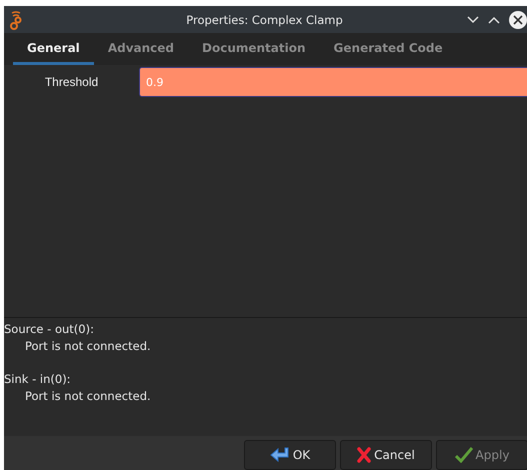 The image size is (527, 470). Describe the element at coordinates (72, 82) in the screenshot. I see `param-label: Threshold` at that location.